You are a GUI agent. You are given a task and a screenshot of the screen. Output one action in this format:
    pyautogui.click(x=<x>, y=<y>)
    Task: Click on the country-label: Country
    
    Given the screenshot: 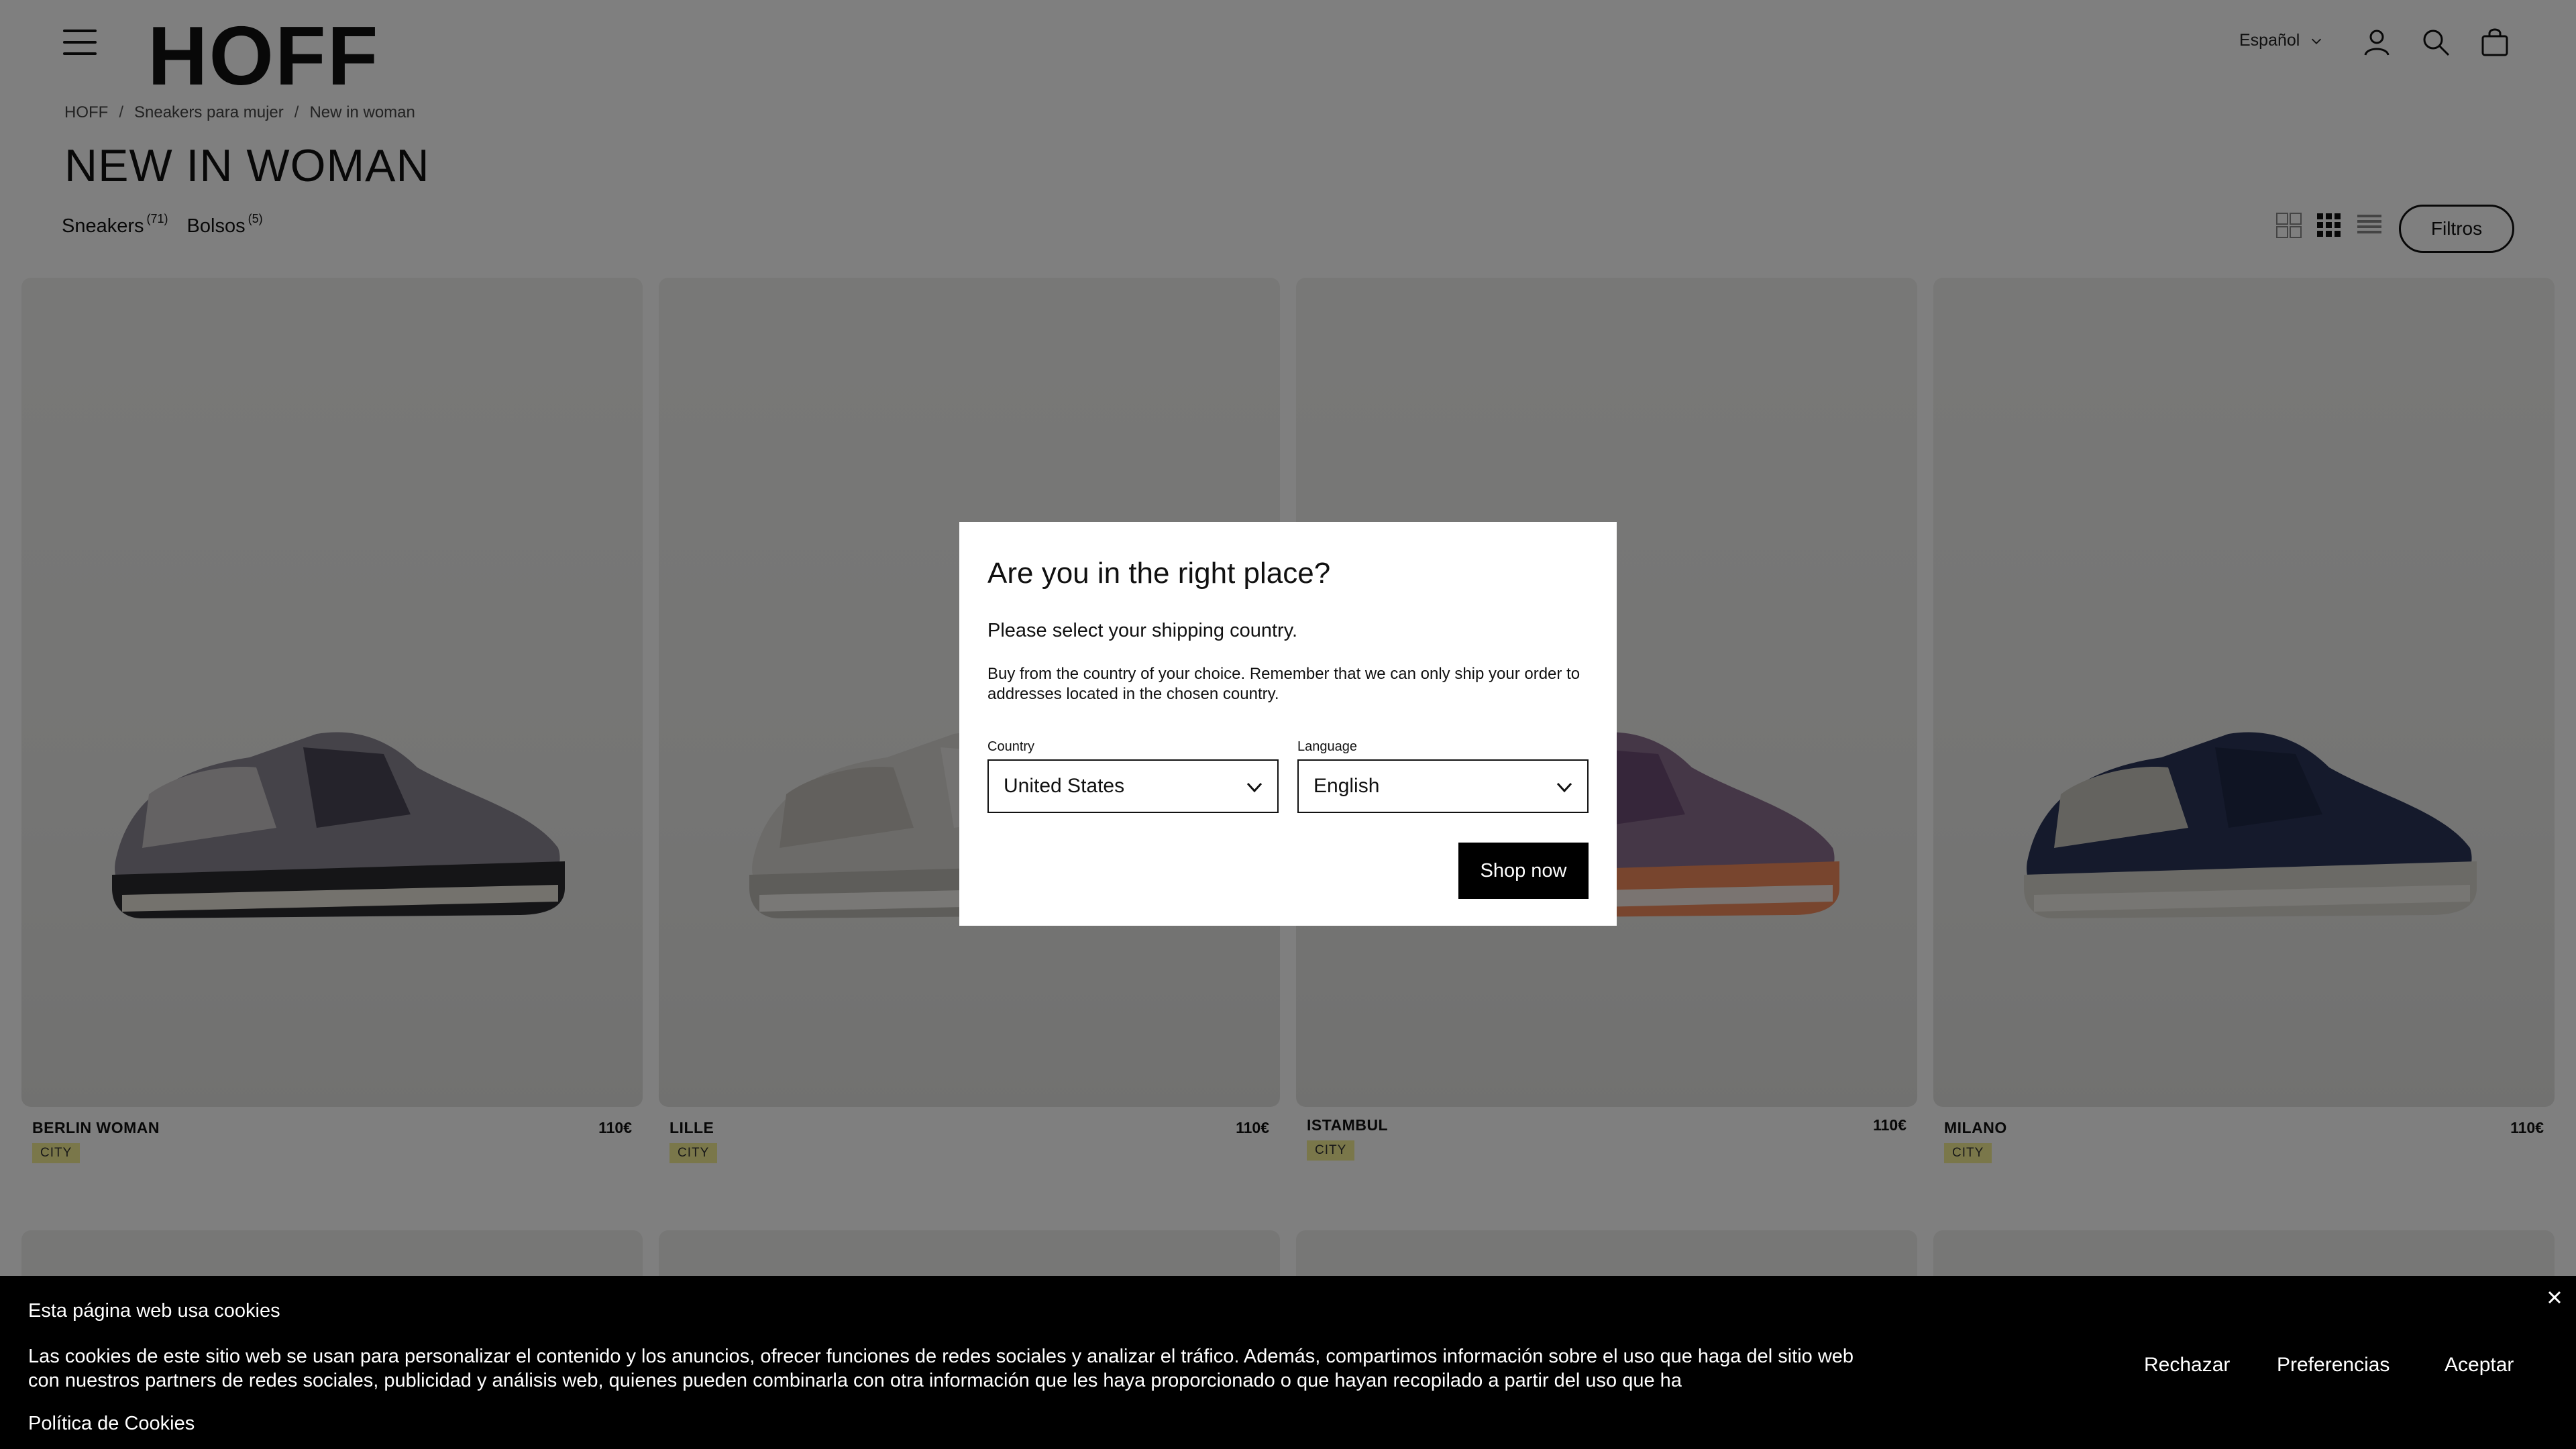 What is the action you would take?
    pyautogui.click(x=1011, y=746)
    